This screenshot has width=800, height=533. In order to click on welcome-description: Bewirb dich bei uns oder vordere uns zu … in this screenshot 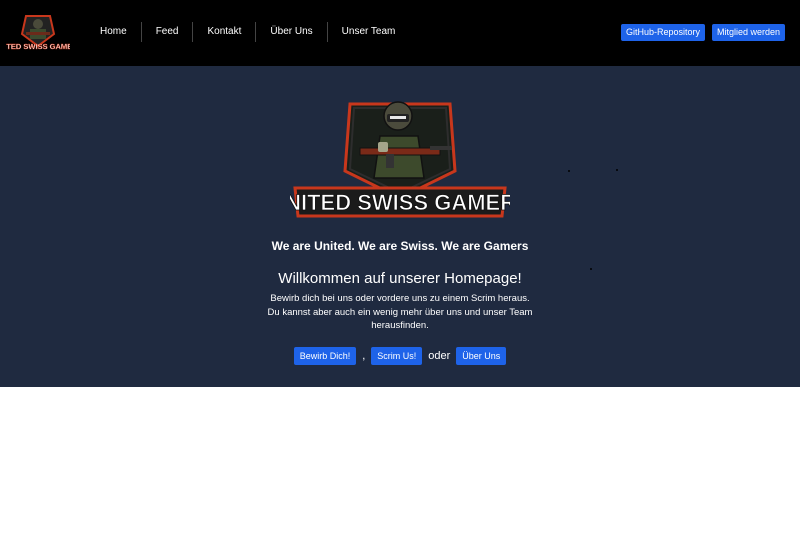, I will do `click(400, 312)`.